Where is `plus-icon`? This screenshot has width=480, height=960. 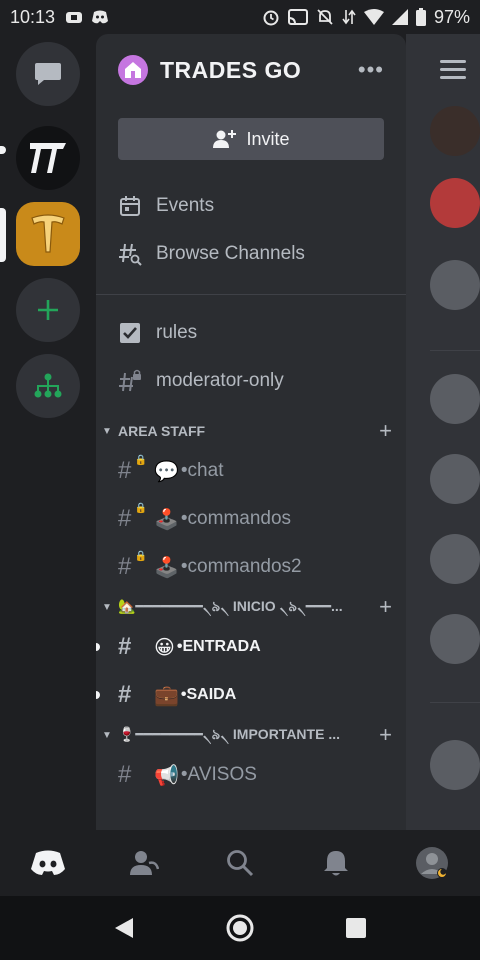
plus-icon is located at coordinates (48, 310).